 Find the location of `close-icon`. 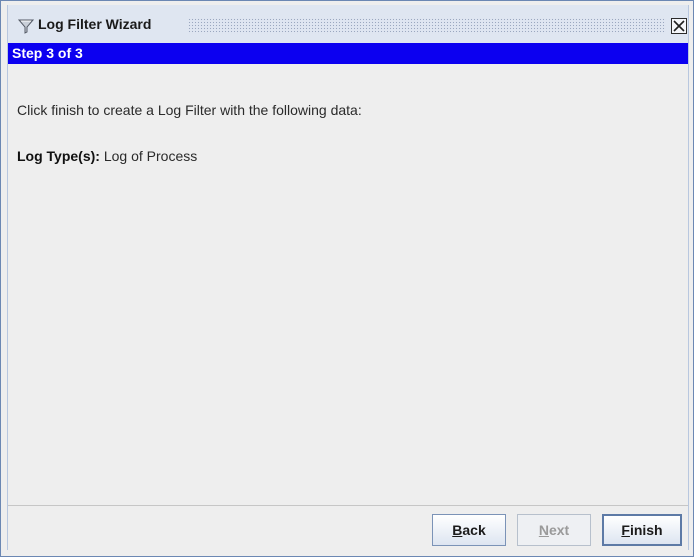

close-icon is located at coordinates (679, 26).